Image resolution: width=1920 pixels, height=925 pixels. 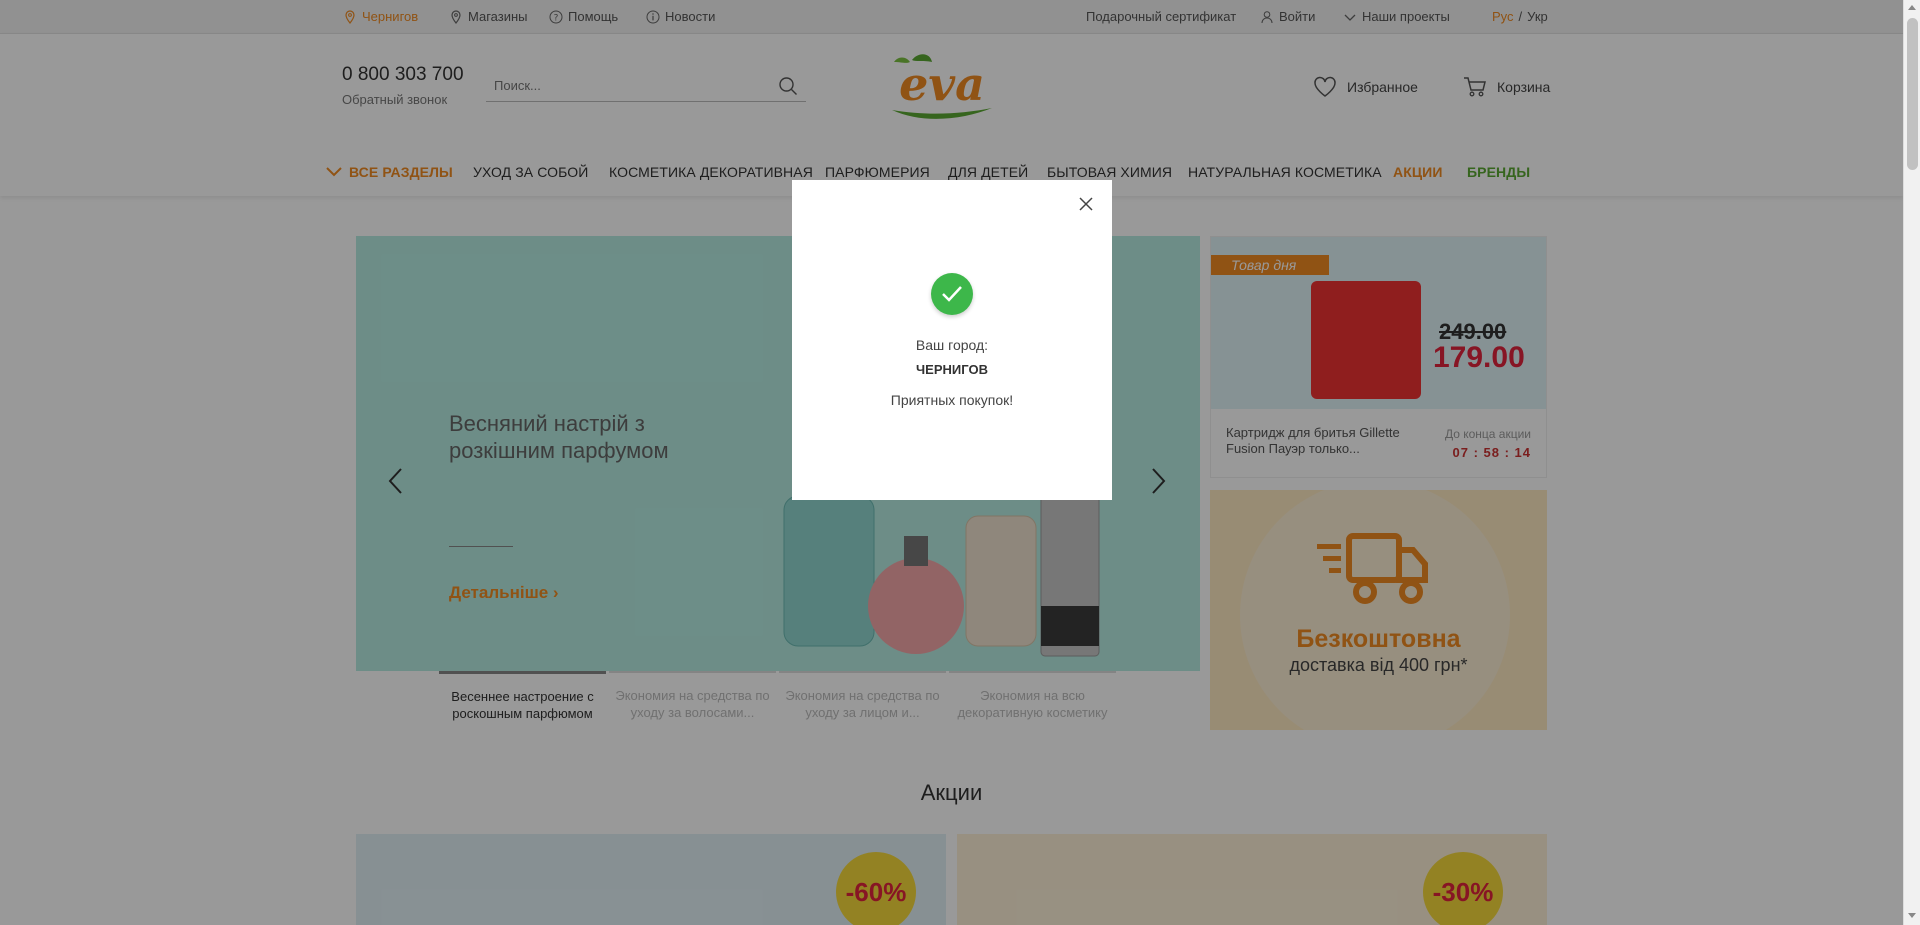 I want to click on close-icon, so click(x=1086, y=204).